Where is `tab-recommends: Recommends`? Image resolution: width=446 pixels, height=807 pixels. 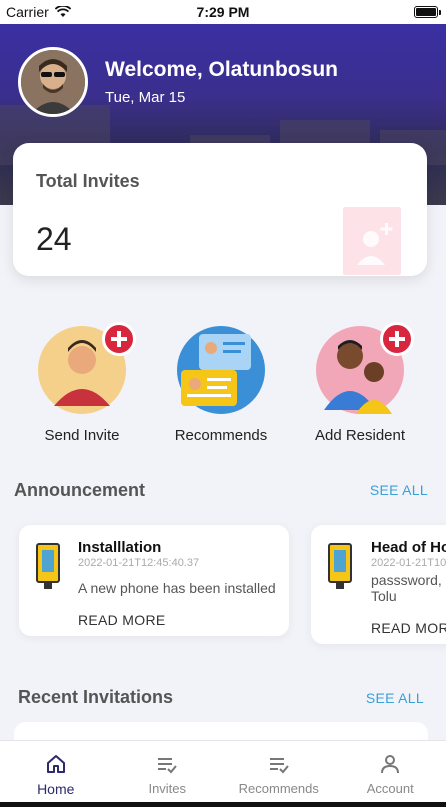 tab-recommends: Recommends is located at coordinates (279, 771).